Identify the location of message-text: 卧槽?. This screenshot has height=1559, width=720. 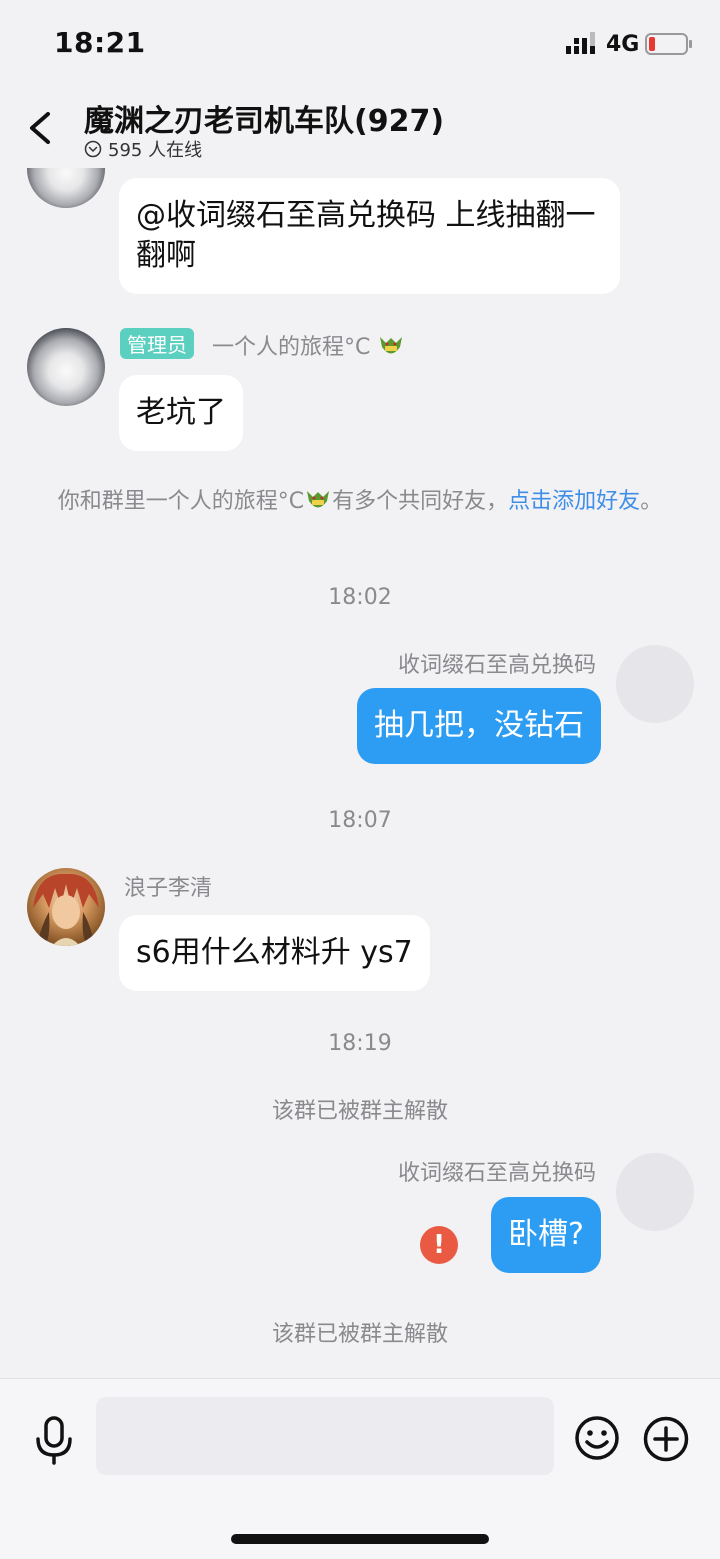
(546, 1234).